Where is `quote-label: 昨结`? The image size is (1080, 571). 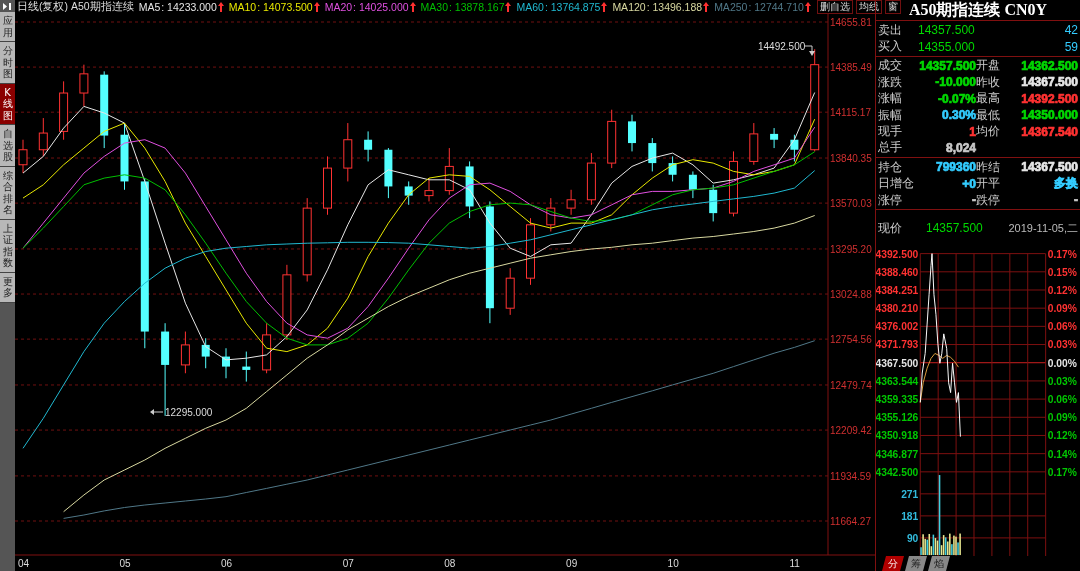 quote-label: 昨结 is located at coordinates (988, 167).